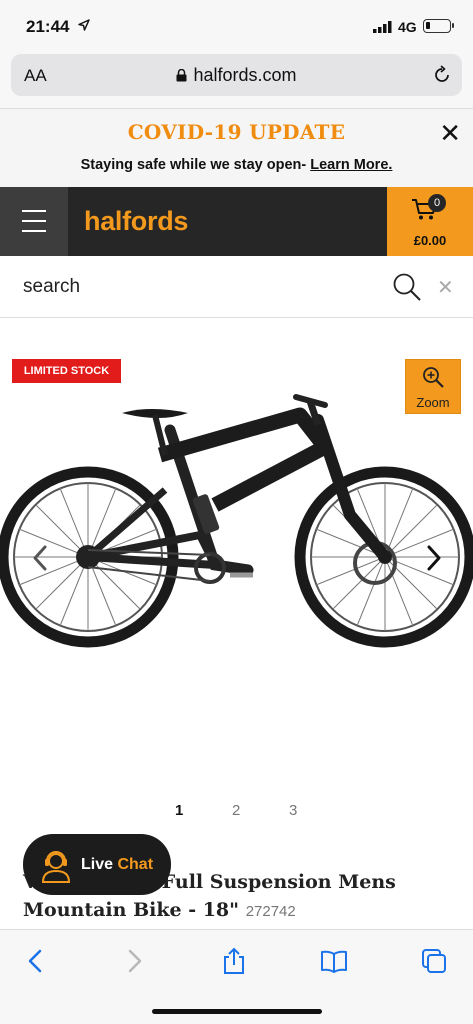 The width and height of the screenshot is (473, 1024). Describe the element at coordinates (430, 221) in the screenshot. I see `basket-button: 0 £0.00` at that location.